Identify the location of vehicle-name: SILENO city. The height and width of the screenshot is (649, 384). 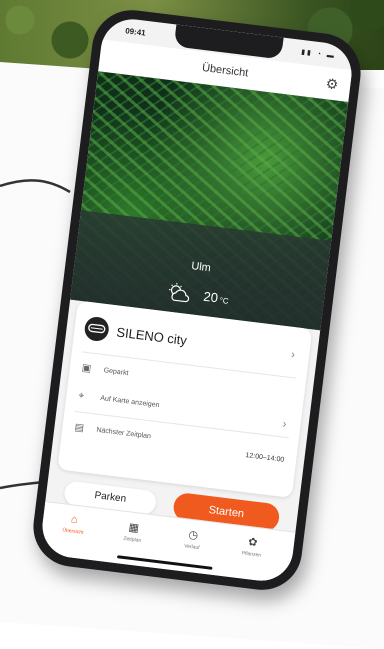
(152, 336).